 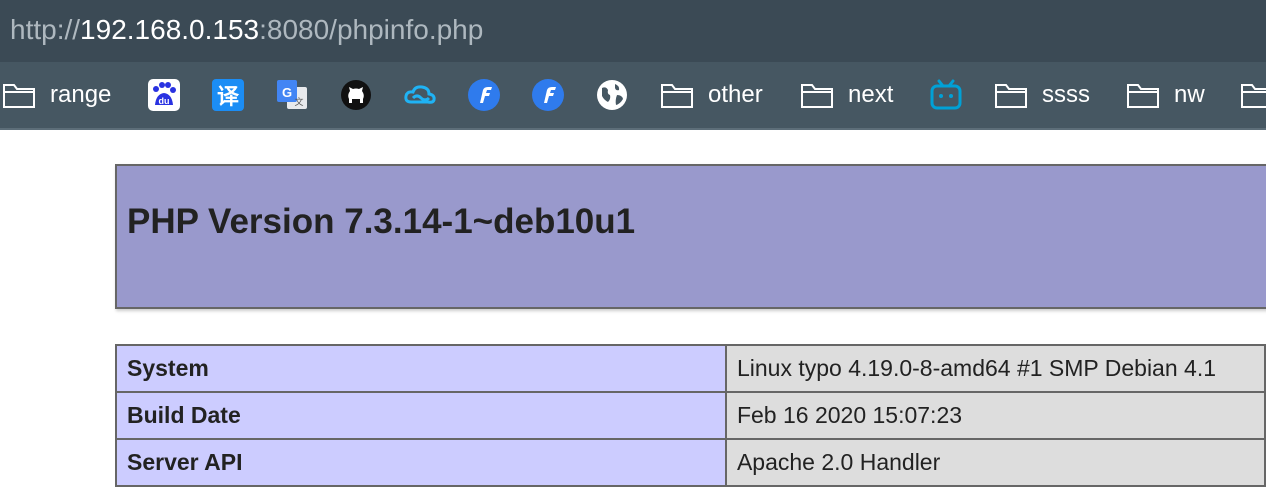 I want to click on github-icon, so click(x=356, y=95).